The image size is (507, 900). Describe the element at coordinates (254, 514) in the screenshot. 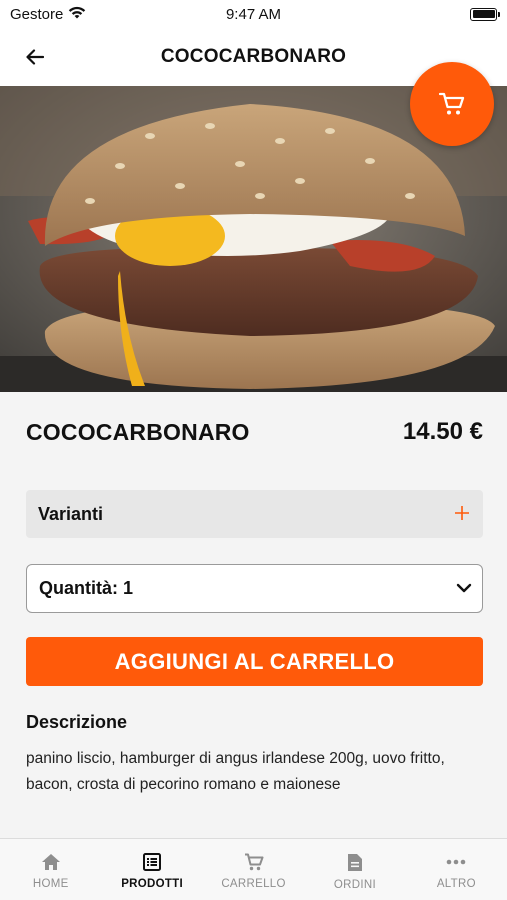

I see `variants-toggle: Varianti` at that location.